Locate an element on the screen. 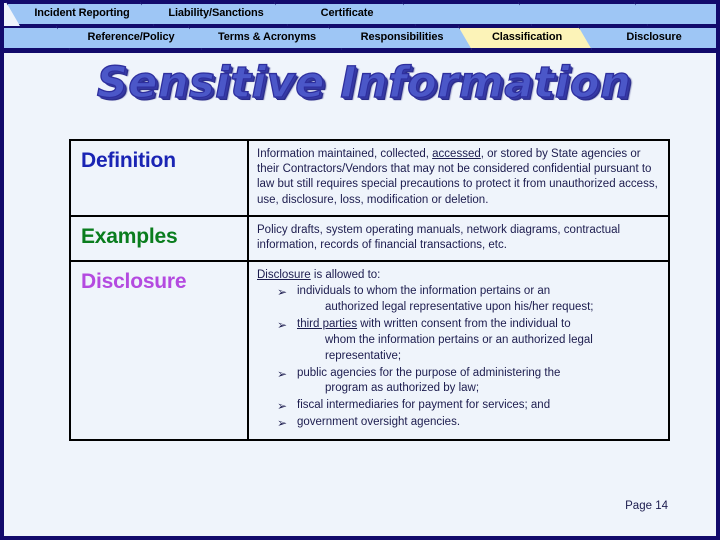 The height and width of the screenshot is (540, 720). page-number: Page 14 is located at coordinates (646, 506).